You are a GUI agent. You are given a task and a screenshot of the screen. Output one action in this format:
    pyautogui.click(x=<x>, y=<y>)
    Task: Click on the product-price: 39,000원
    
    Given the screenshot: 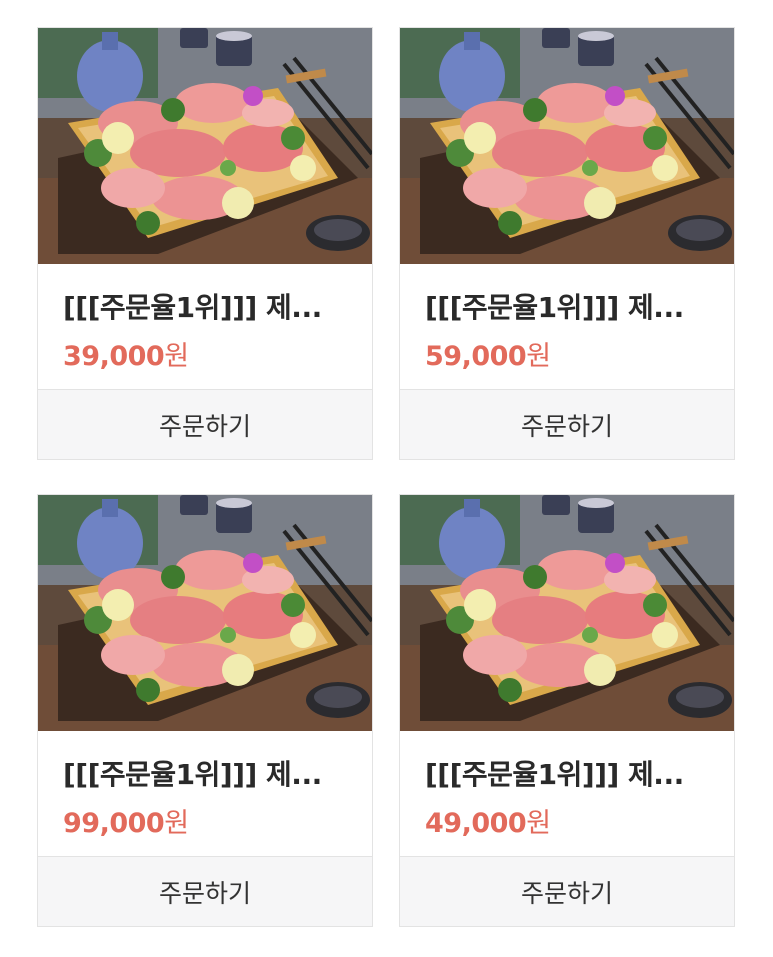 What is the action you would take?
    pyautogui.click(x=126, y=353)
    